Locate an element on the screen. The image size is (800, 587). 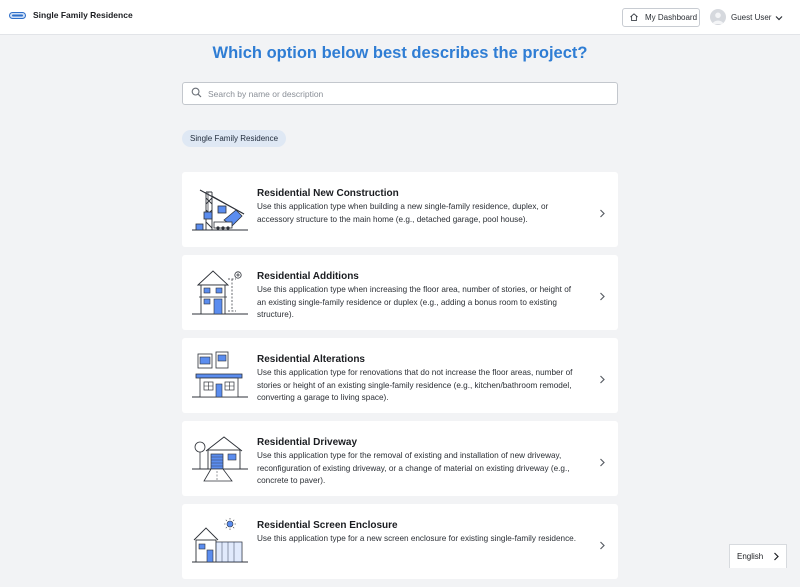
my-dashboard-button: My Dashboard is located at coordinates (661, 17).